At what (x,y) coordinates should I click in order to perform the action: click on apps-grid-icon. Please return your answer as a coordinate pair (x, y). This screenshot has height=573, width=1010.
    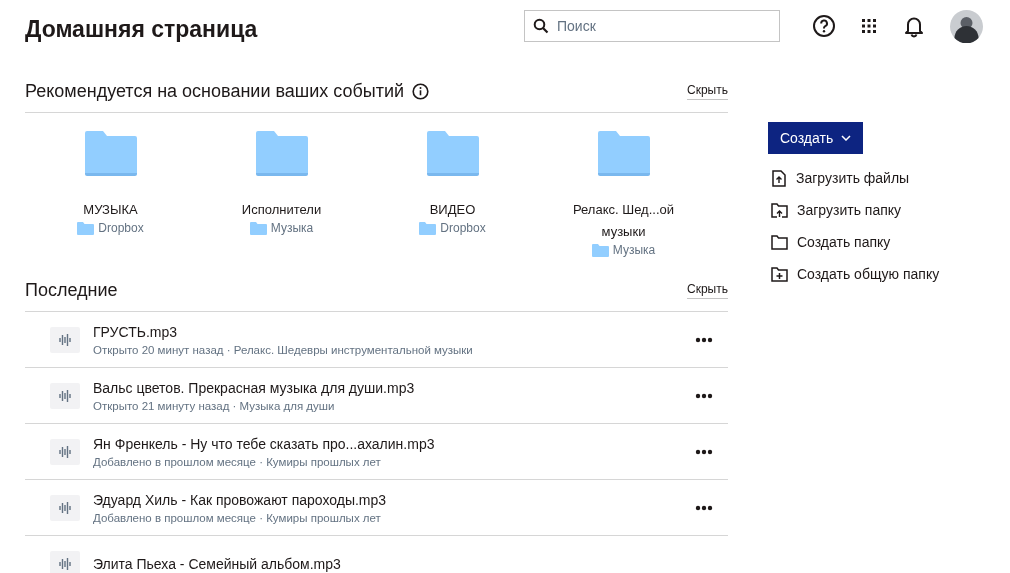
    Looking at the image, I should click on (869, 26).